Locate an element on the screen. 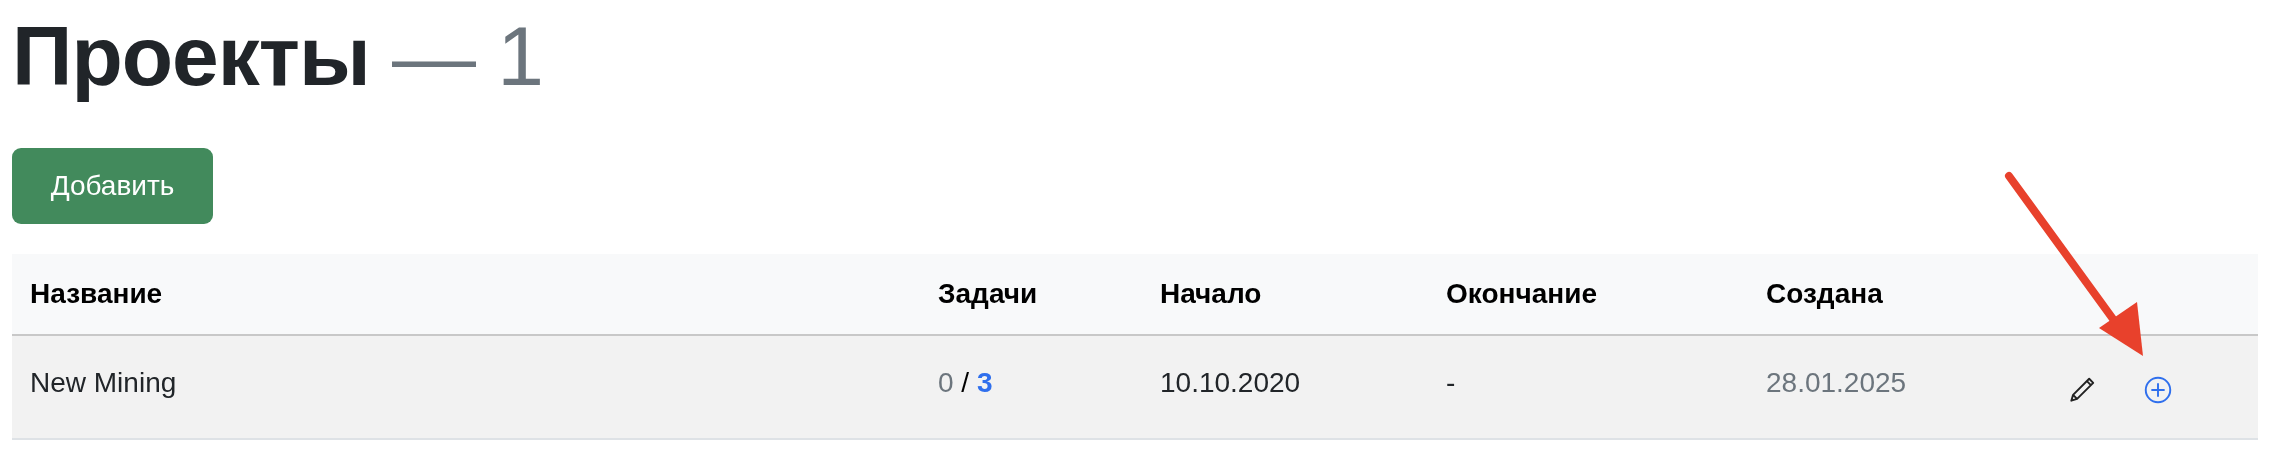 The image size is (2270, 464). column-header: Создана is located at coordinates (1824, 293).